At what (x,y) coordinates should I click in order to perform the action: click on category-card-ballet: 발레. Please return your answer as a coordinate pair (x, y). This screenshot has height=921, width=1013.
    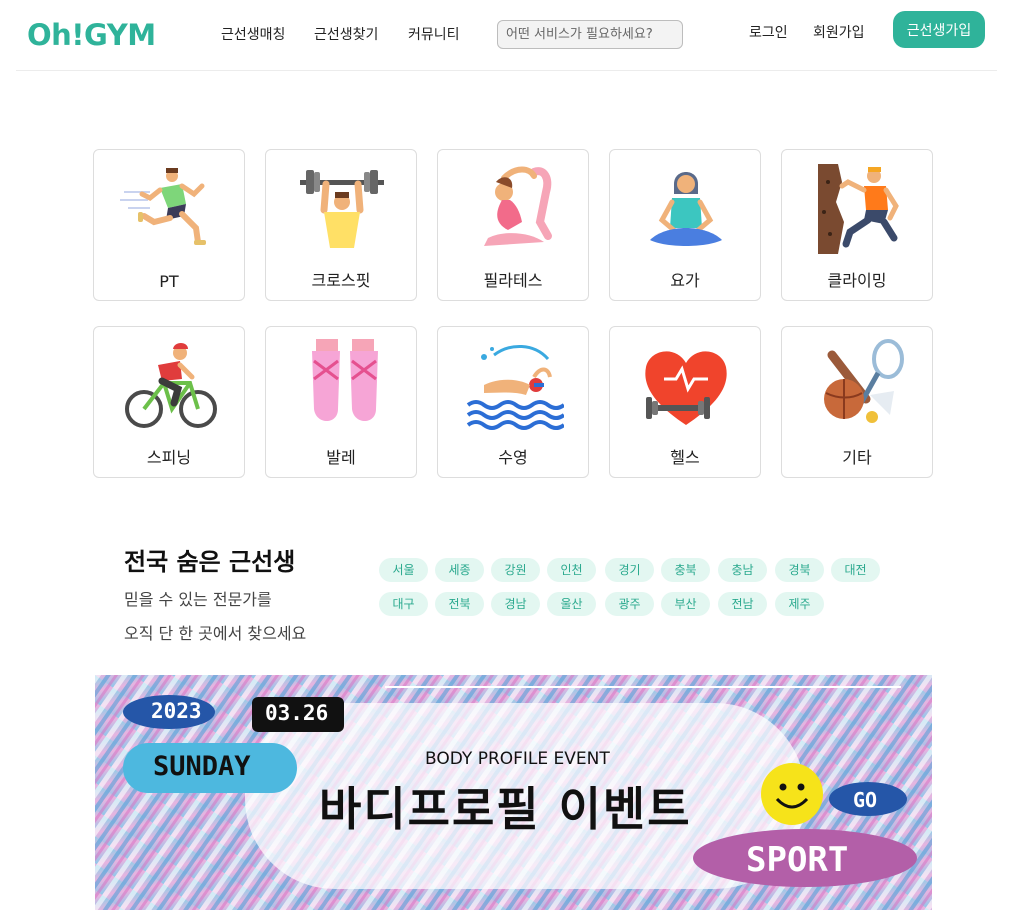
    Looking at the image, I should click on (341, 402).